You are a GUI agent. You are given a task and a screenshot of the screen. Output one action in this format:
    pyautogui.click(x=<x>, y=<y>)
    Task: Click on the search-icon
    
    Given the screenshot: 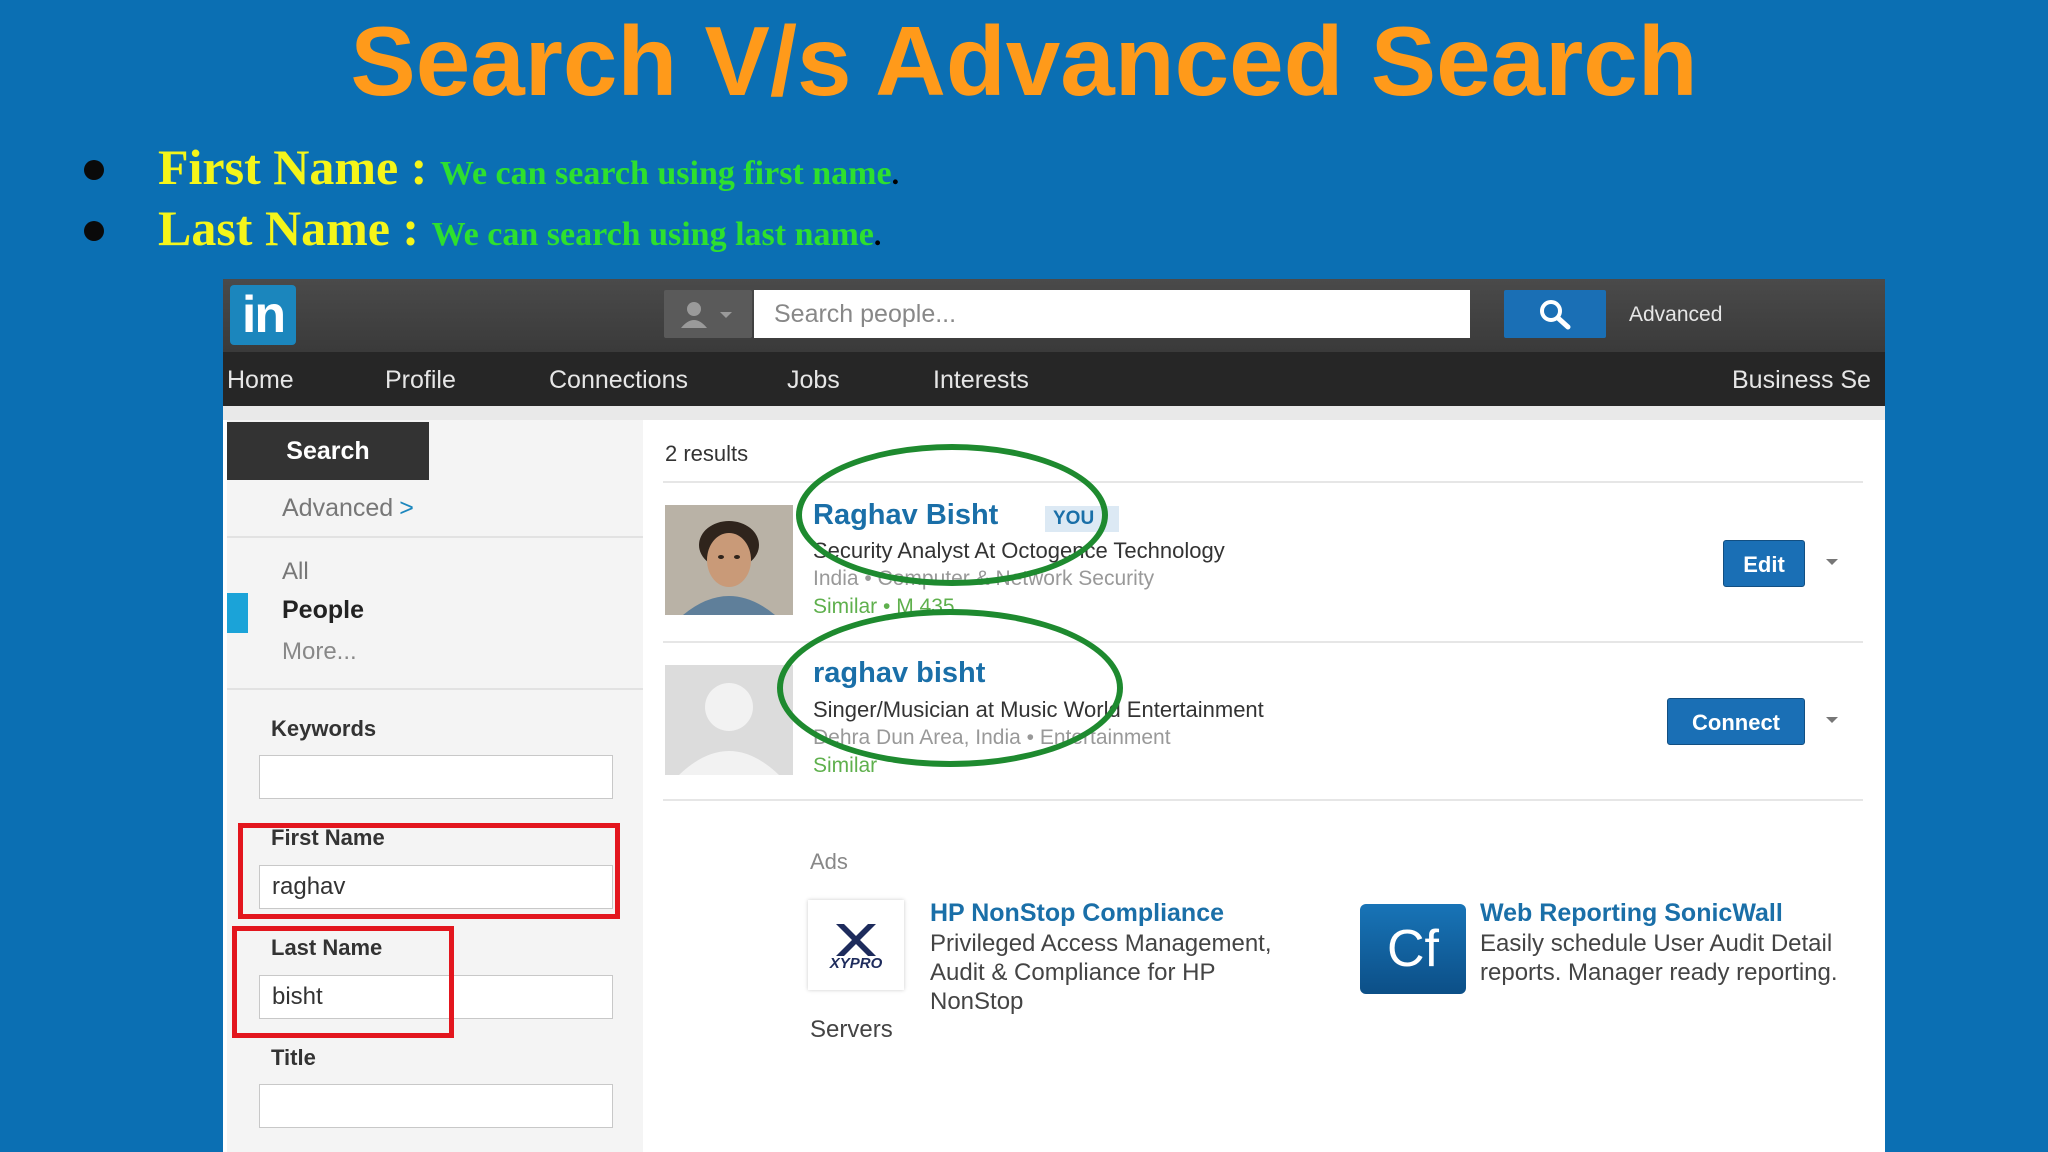 What is the action you would take?
    pyautogui.click(x=1555, y=315)
    